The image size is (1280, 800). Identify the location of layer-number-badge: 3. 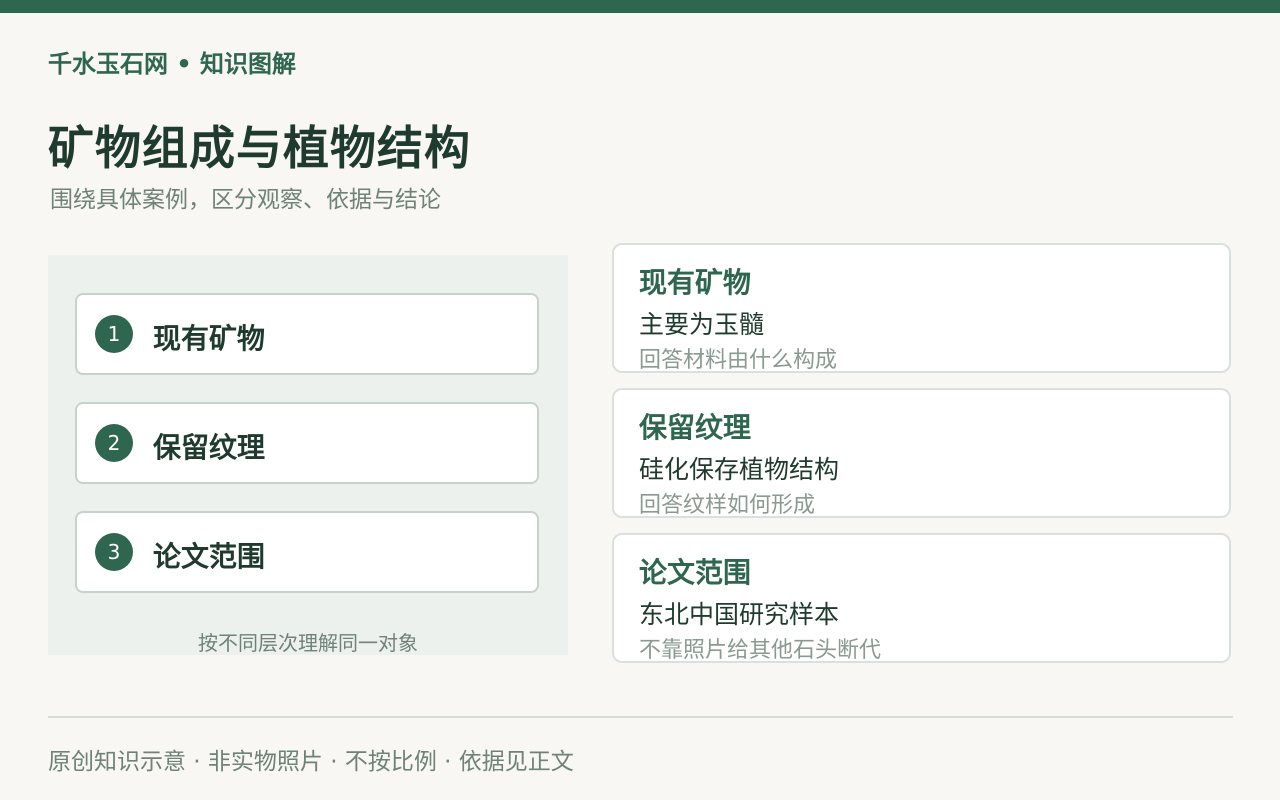
(114, 552).